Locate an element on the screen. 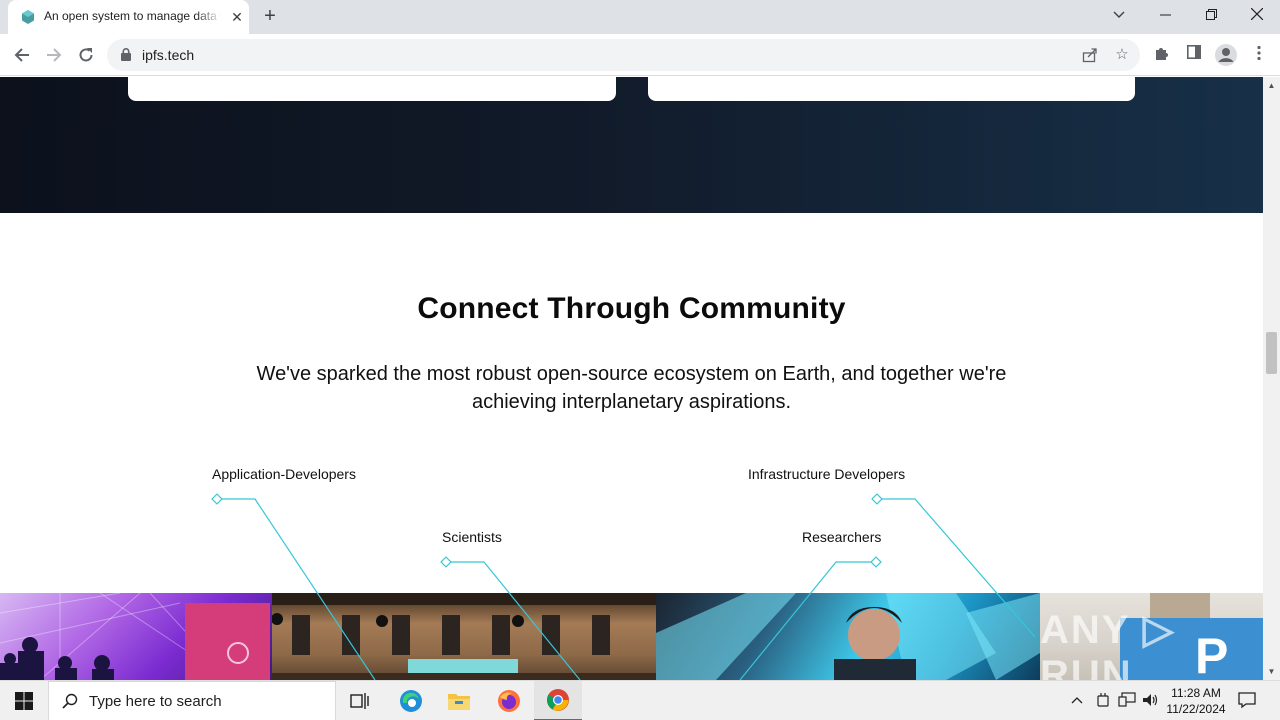 The width and height of the screenshot is (1280, 720). scroll-up-arrow-icon: ▲ is located at coordinates (1271, 85).